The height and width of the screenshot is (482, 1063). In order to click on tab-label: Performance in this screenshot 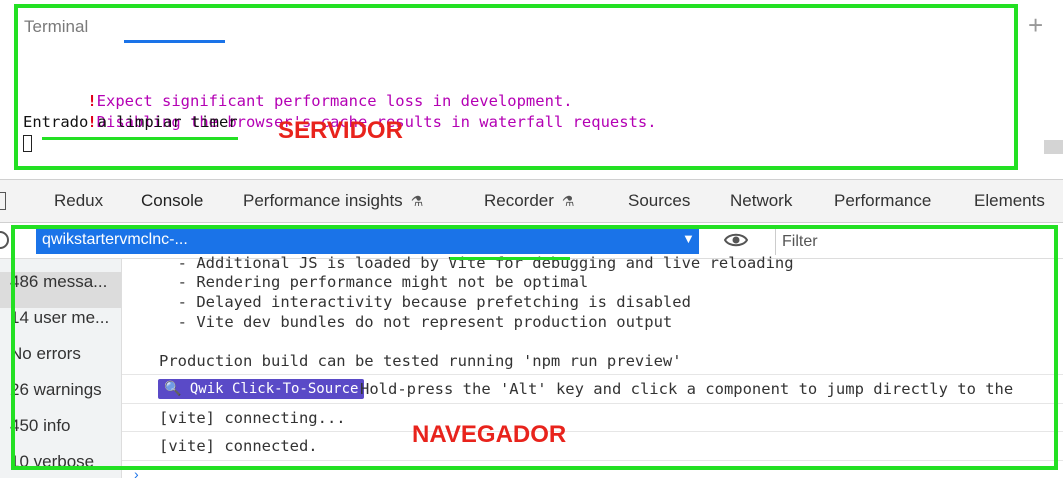, I will do `click(883, 200)`.